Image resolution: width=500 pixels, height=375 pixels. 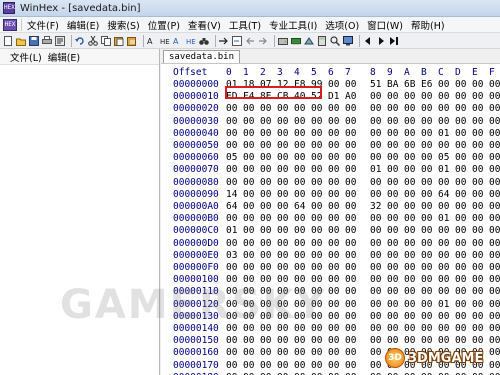 I want to click on hex-row: 00000070 00 00 00 00 00 00 00 00 01 00 00 00 01 00 00 00, so click(x=330, y=170).